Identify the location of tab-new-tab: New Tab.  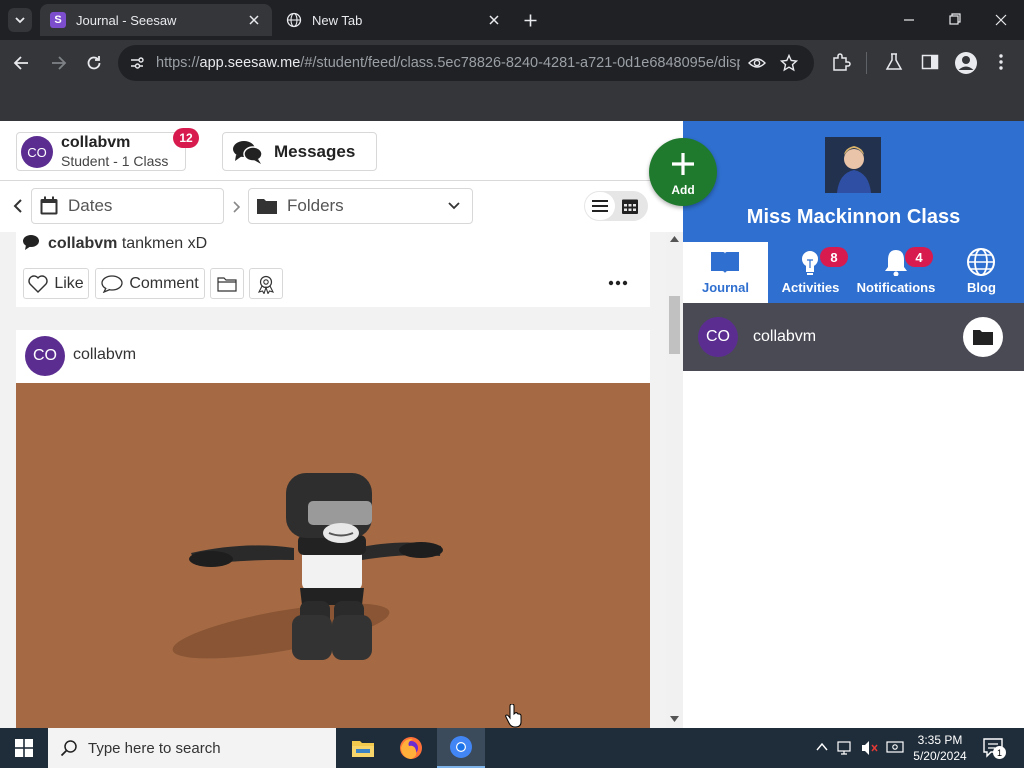
(394, 20).